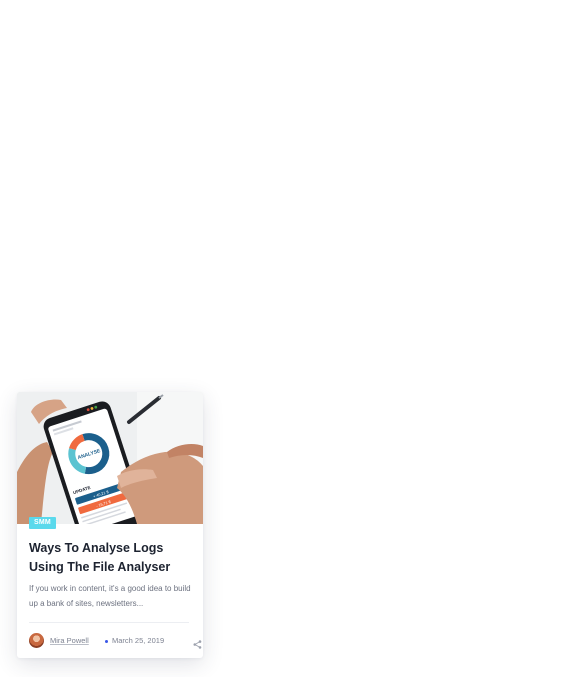  I want to click on author-link: Mira Powell, so click(69, 640).